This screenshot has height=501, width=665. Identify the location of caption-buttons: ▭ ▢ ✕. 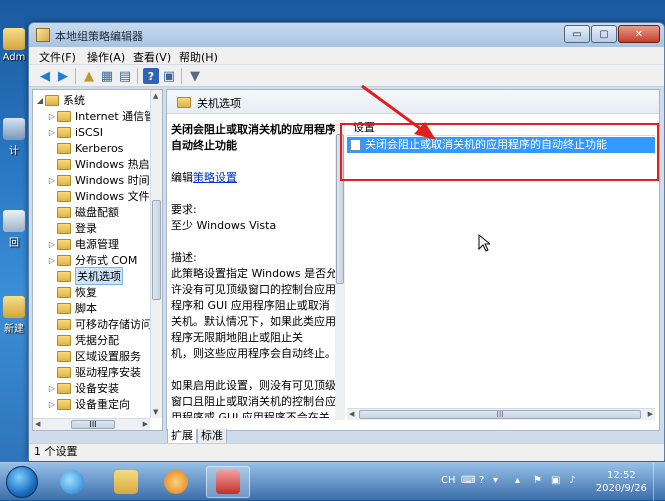
(611, 34).